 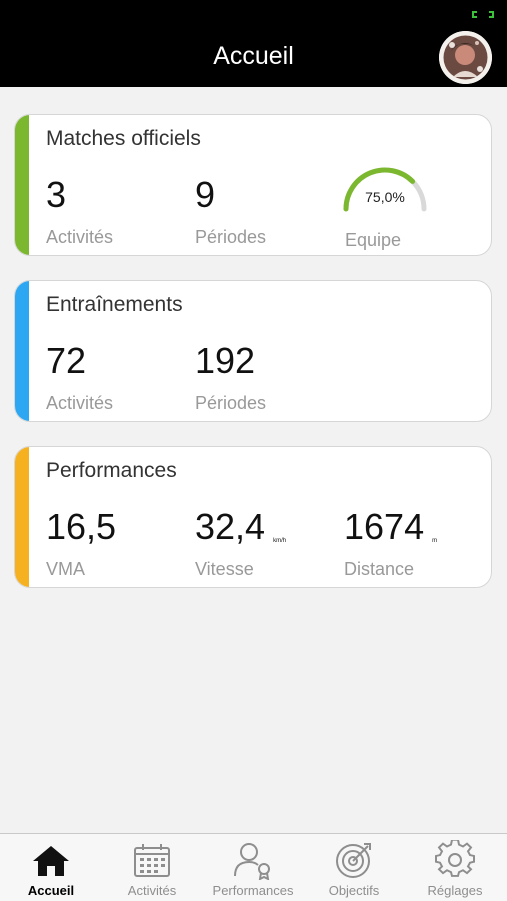 I want to click on stat-vitesse: 32,4 km/h Vitesse, so click(x=240, y=543).